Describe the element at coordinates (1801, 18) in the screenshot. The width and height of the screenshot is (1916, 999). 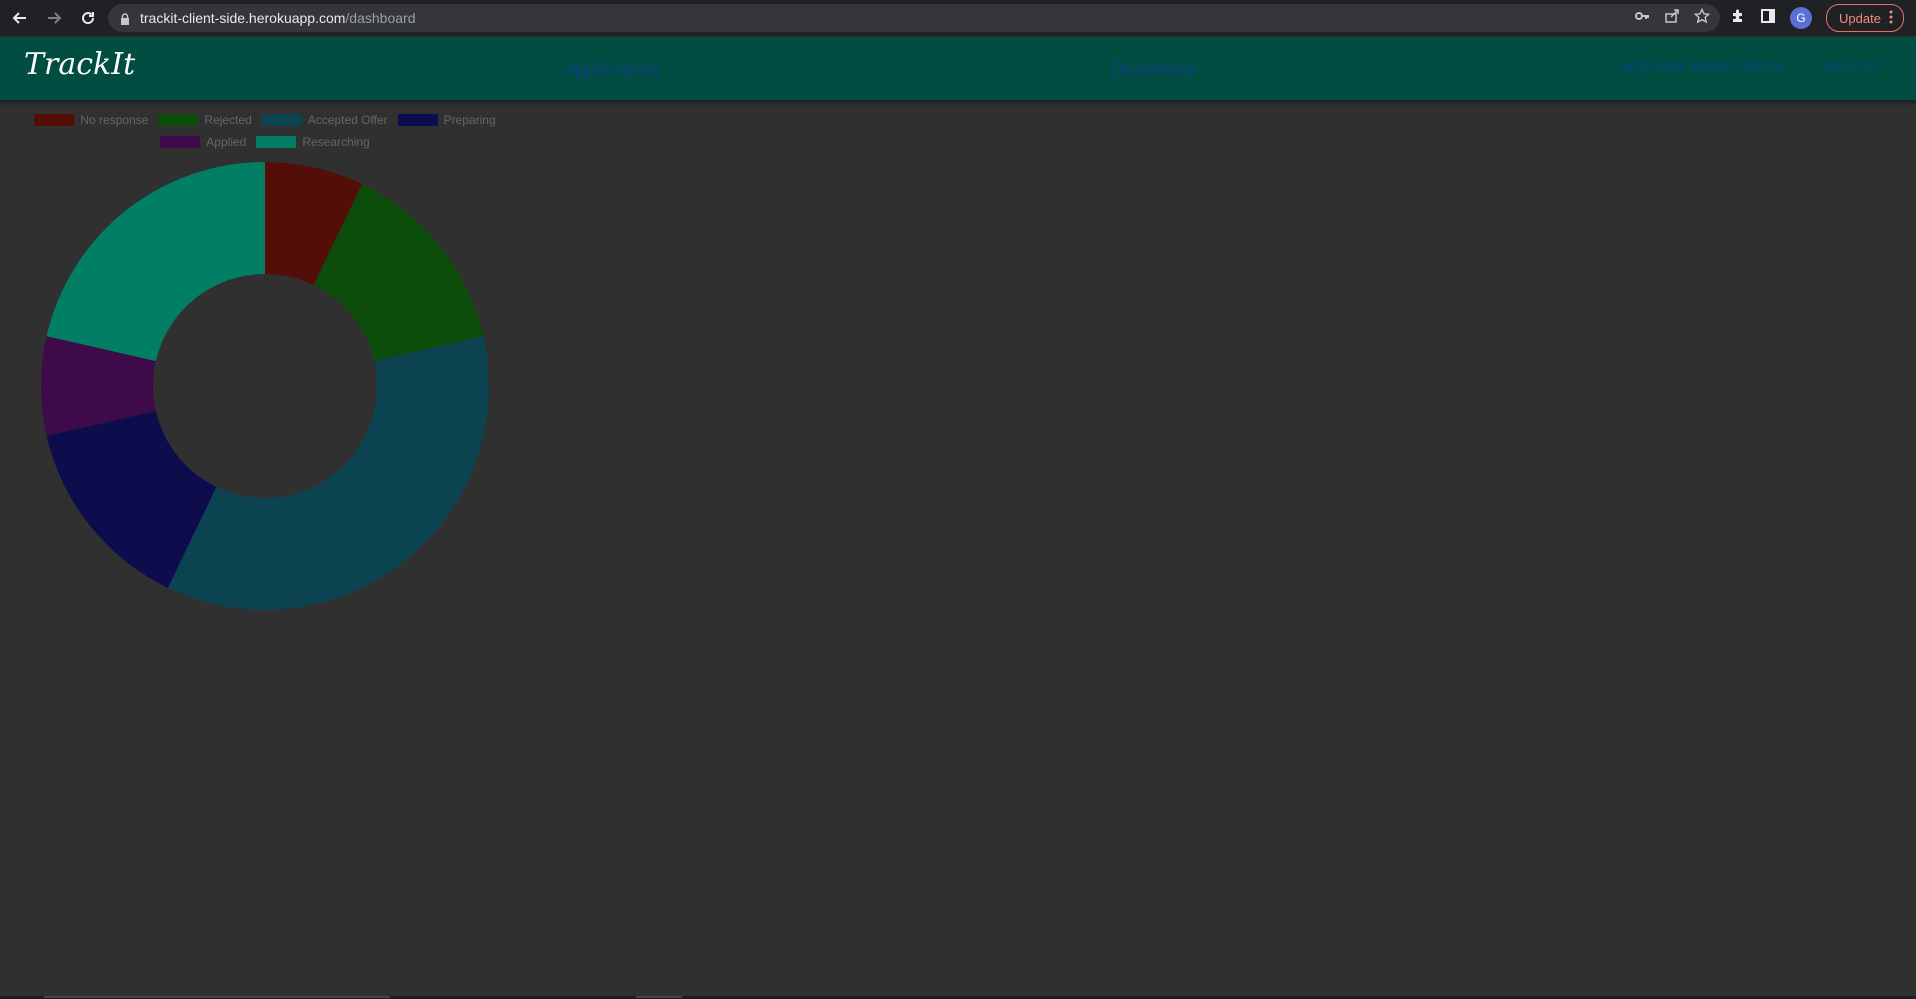
I see `avatar: G` at that location.